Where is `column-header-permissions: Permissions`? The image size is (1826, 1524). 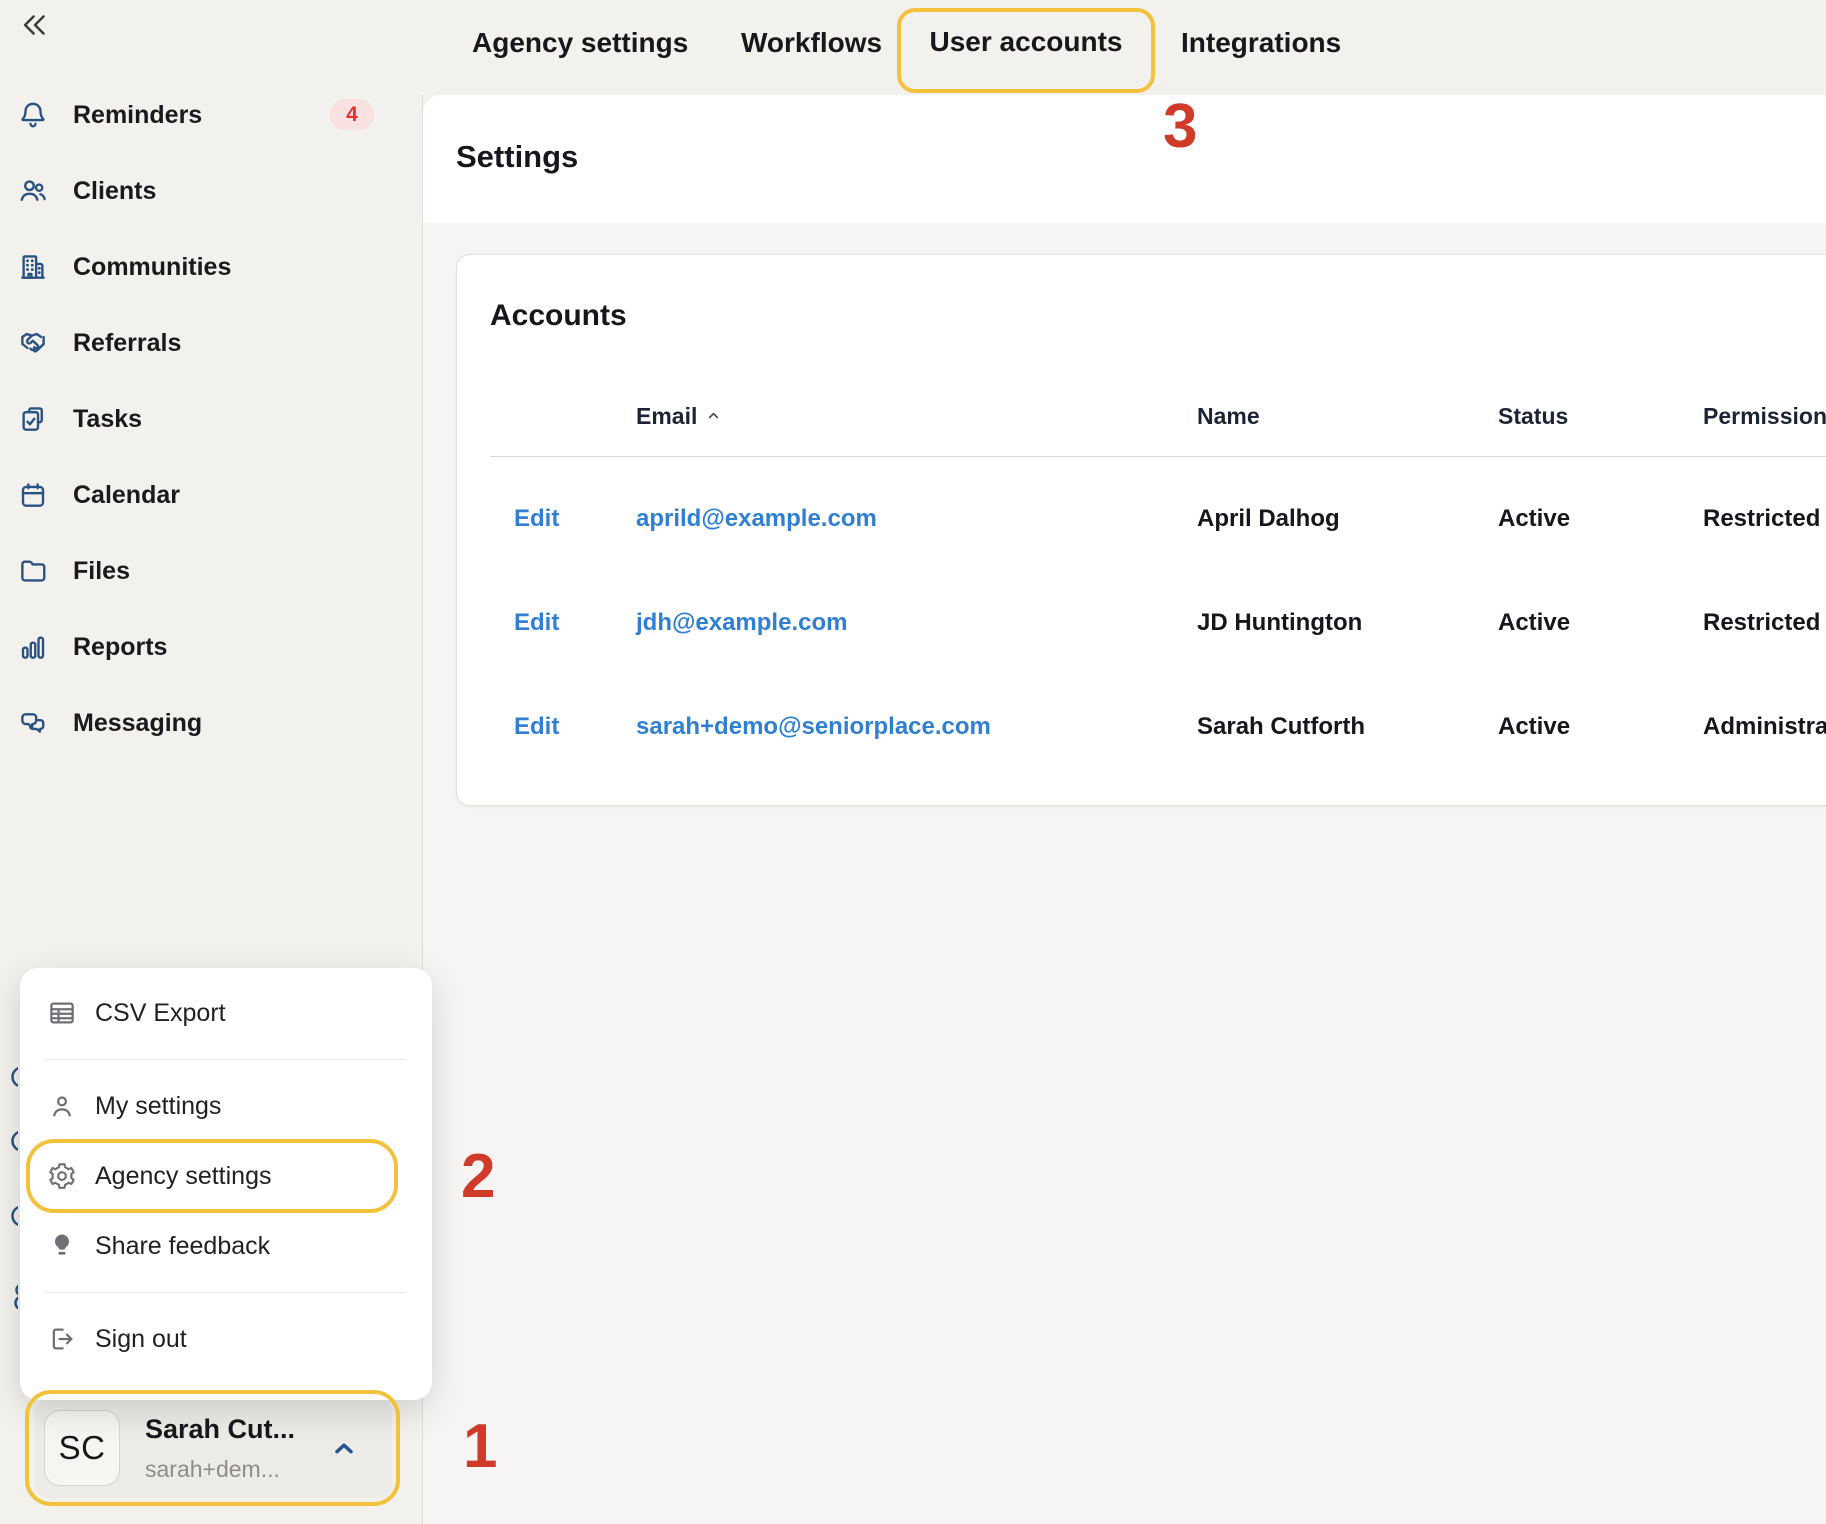 column-header-permissions: Permissions is located at coordinates (1764, 416).